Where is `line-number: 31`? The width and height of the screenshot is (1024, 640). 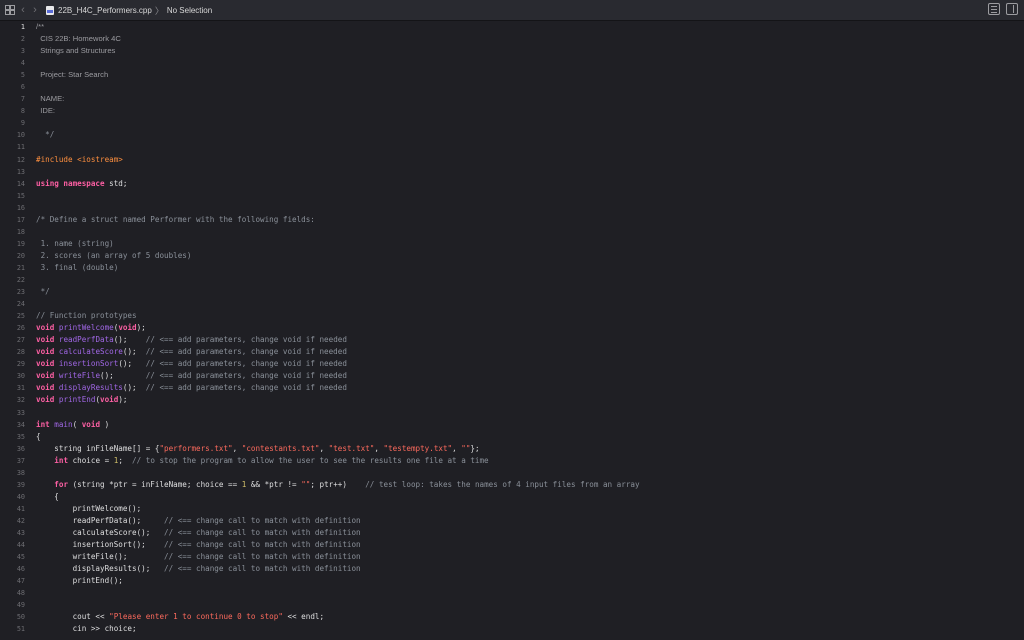
line-number: 31 is located at coordinates (20, 388).